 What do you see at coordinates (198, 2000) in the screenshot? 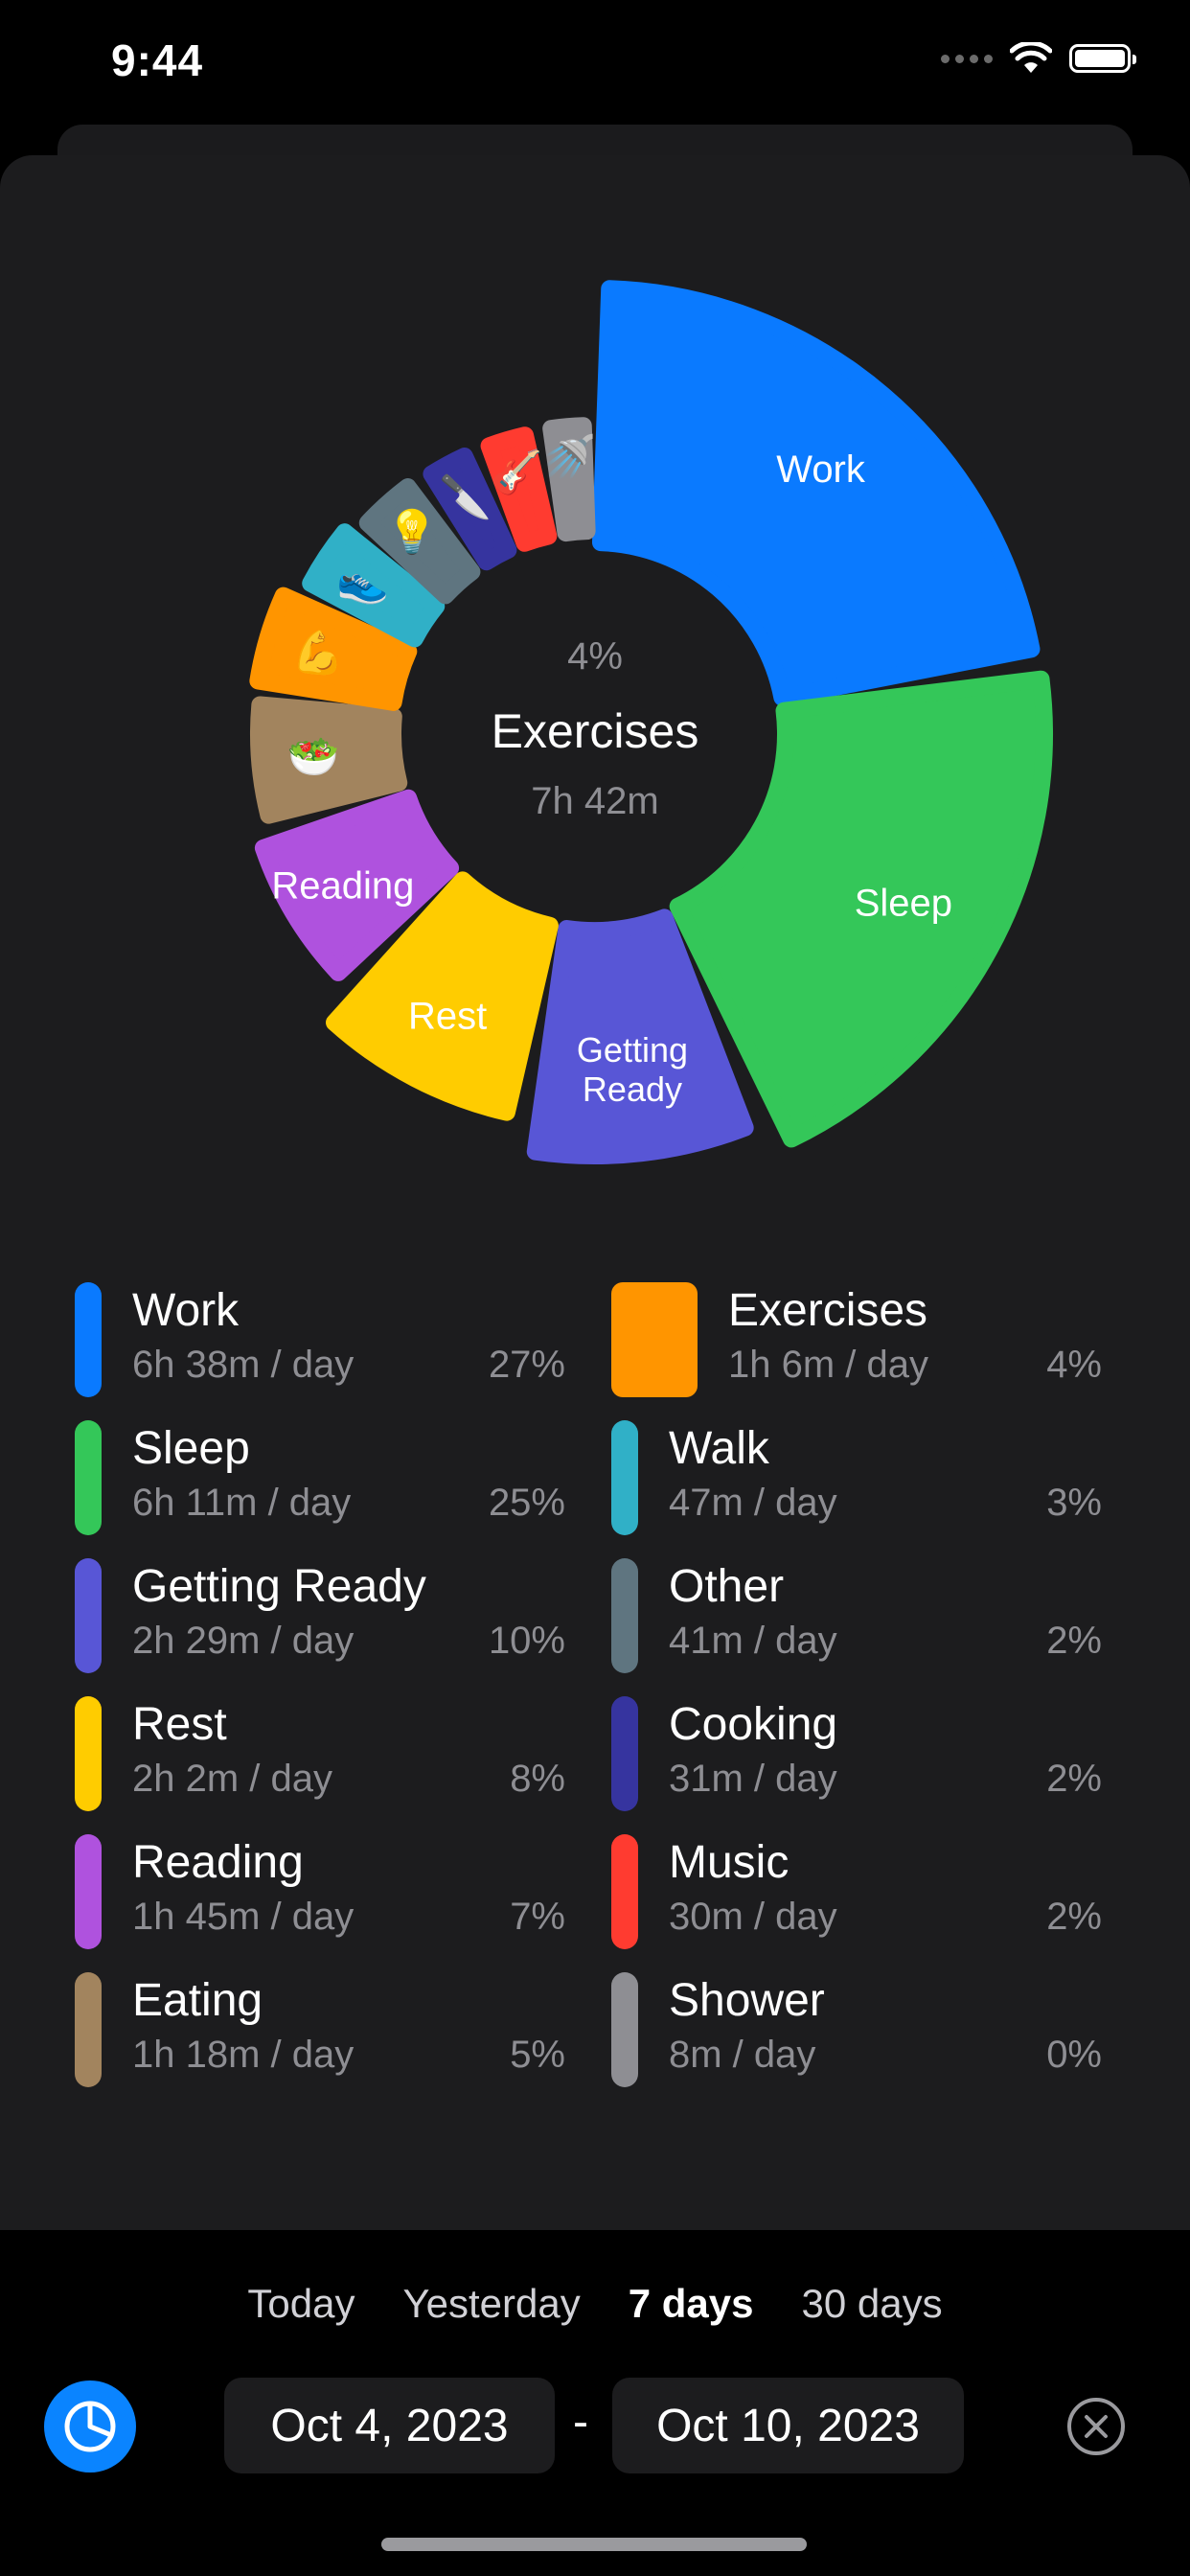
I see `legend-name: Eating` at bounding box center [198, 2000].